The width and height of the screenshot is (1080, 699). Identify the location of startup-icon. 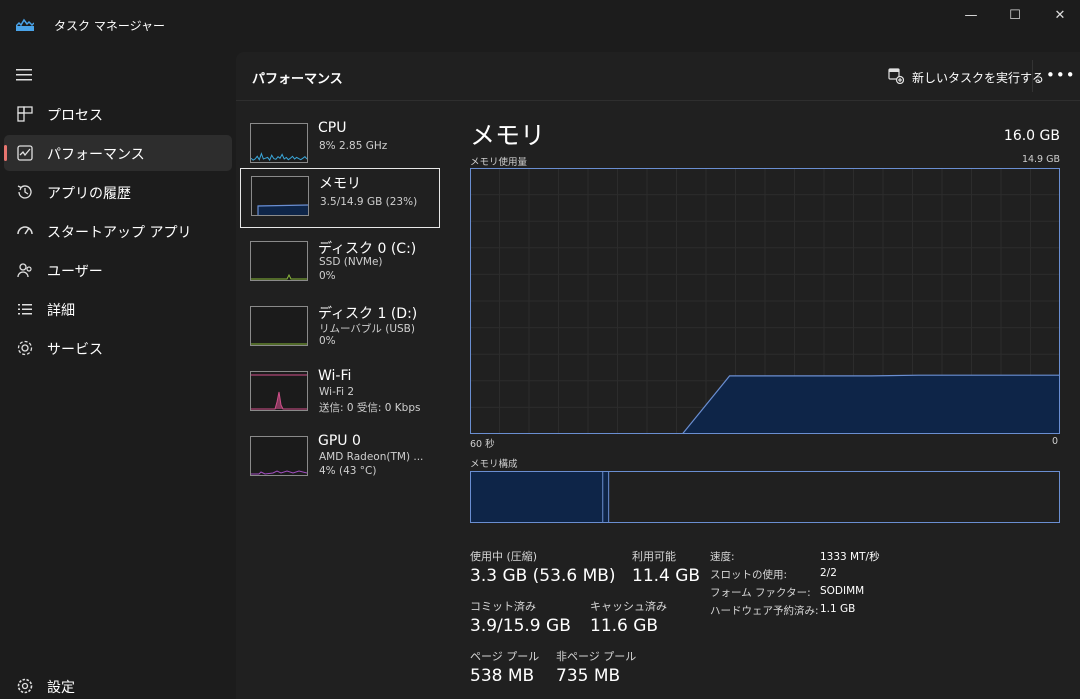
(25, 230).